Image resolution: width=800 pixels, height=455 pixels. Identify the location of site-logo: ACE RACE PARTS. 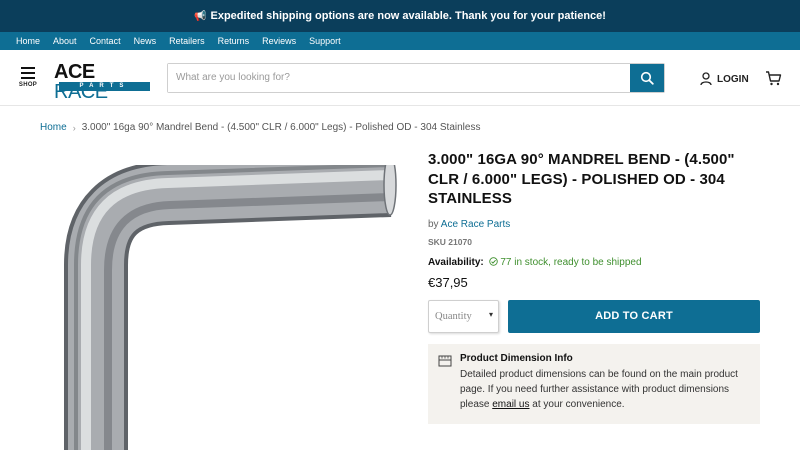
(102, 81).